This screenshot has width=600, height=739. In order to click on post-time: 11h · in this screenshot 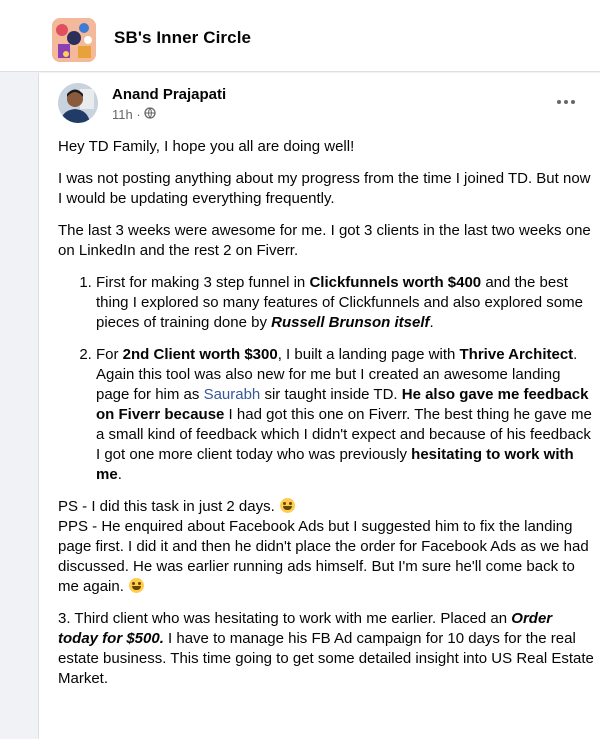, I will do `click(126, 114)`.